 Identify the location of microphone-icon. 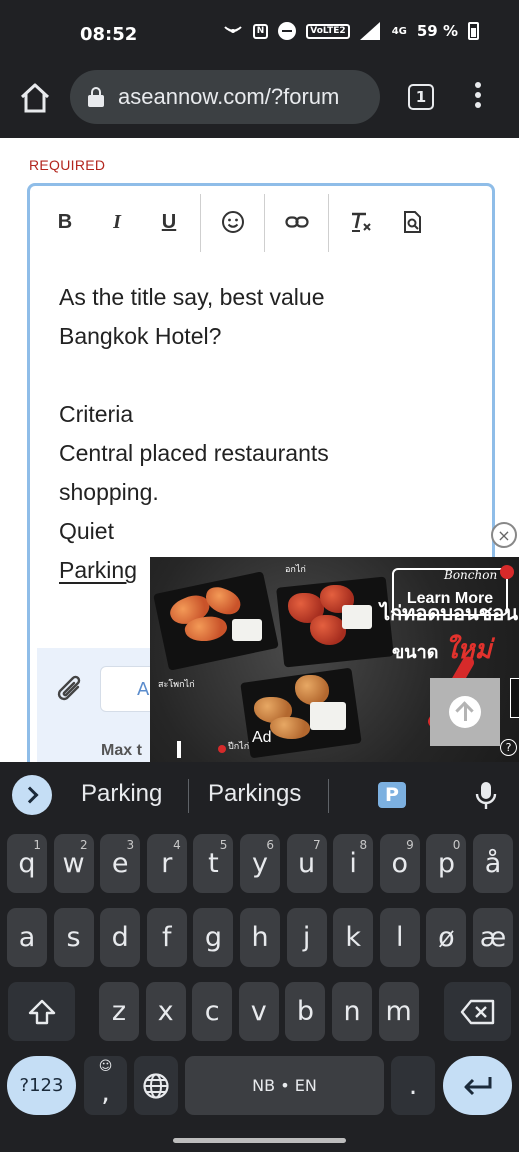
(486, 796).